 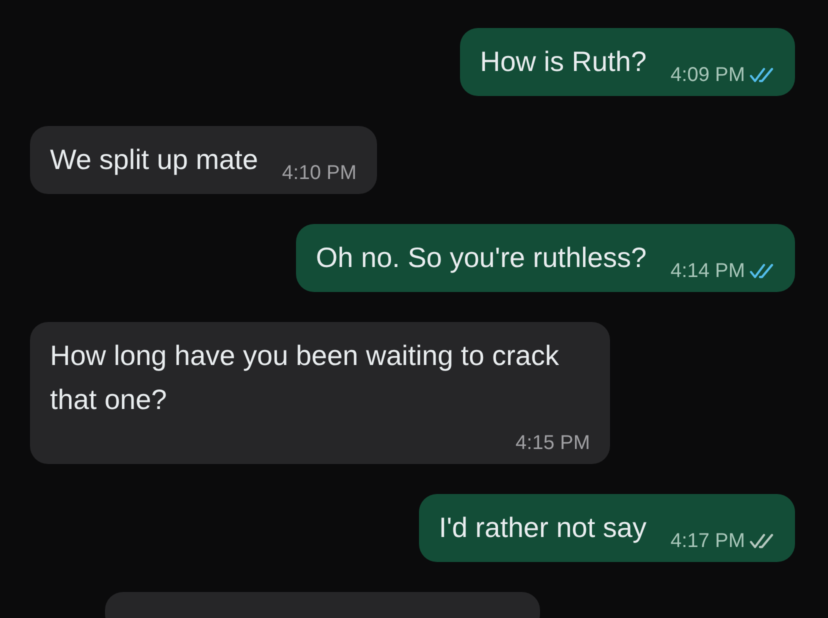 What do you see at coordinates (563, 62) in the screenshot?
I see `message-text: How is Ruth?` at bounding box center [563, 62].